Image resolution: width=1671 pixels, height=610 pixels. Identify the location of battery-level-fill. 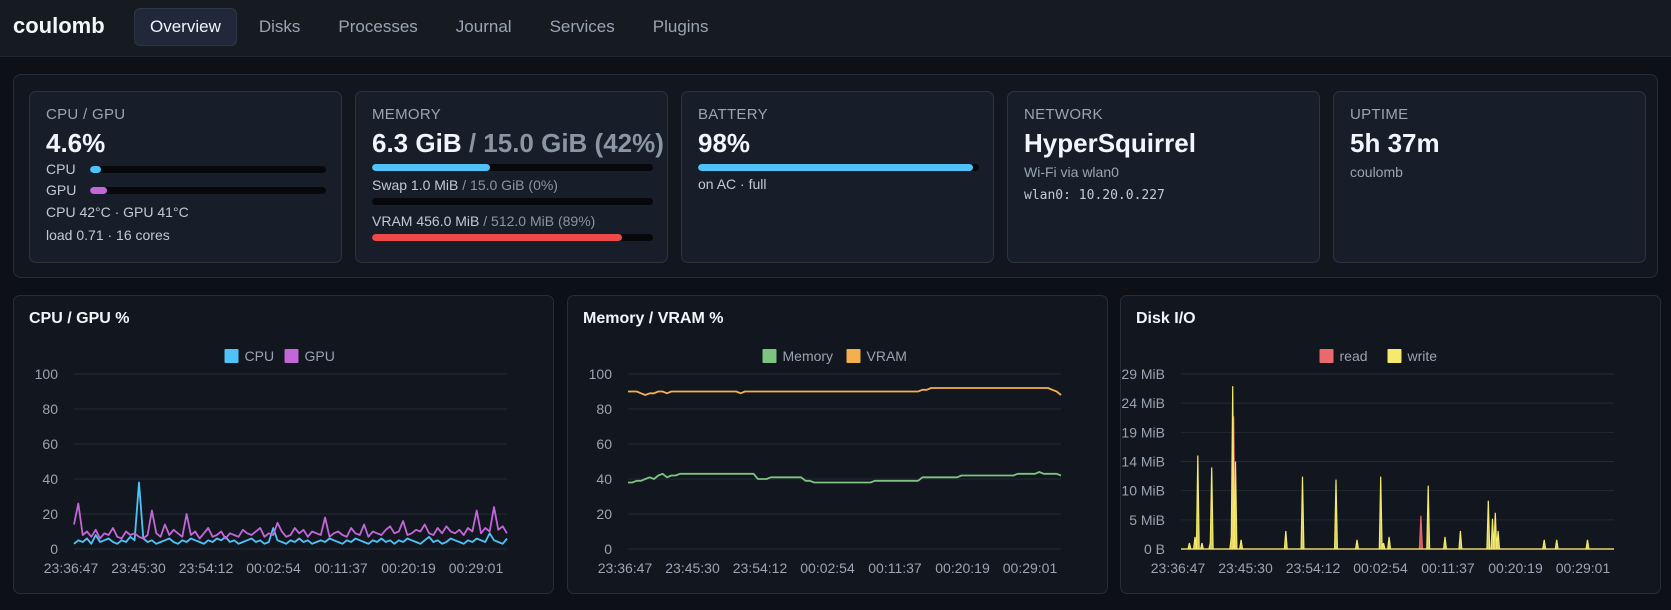
(836, 167).